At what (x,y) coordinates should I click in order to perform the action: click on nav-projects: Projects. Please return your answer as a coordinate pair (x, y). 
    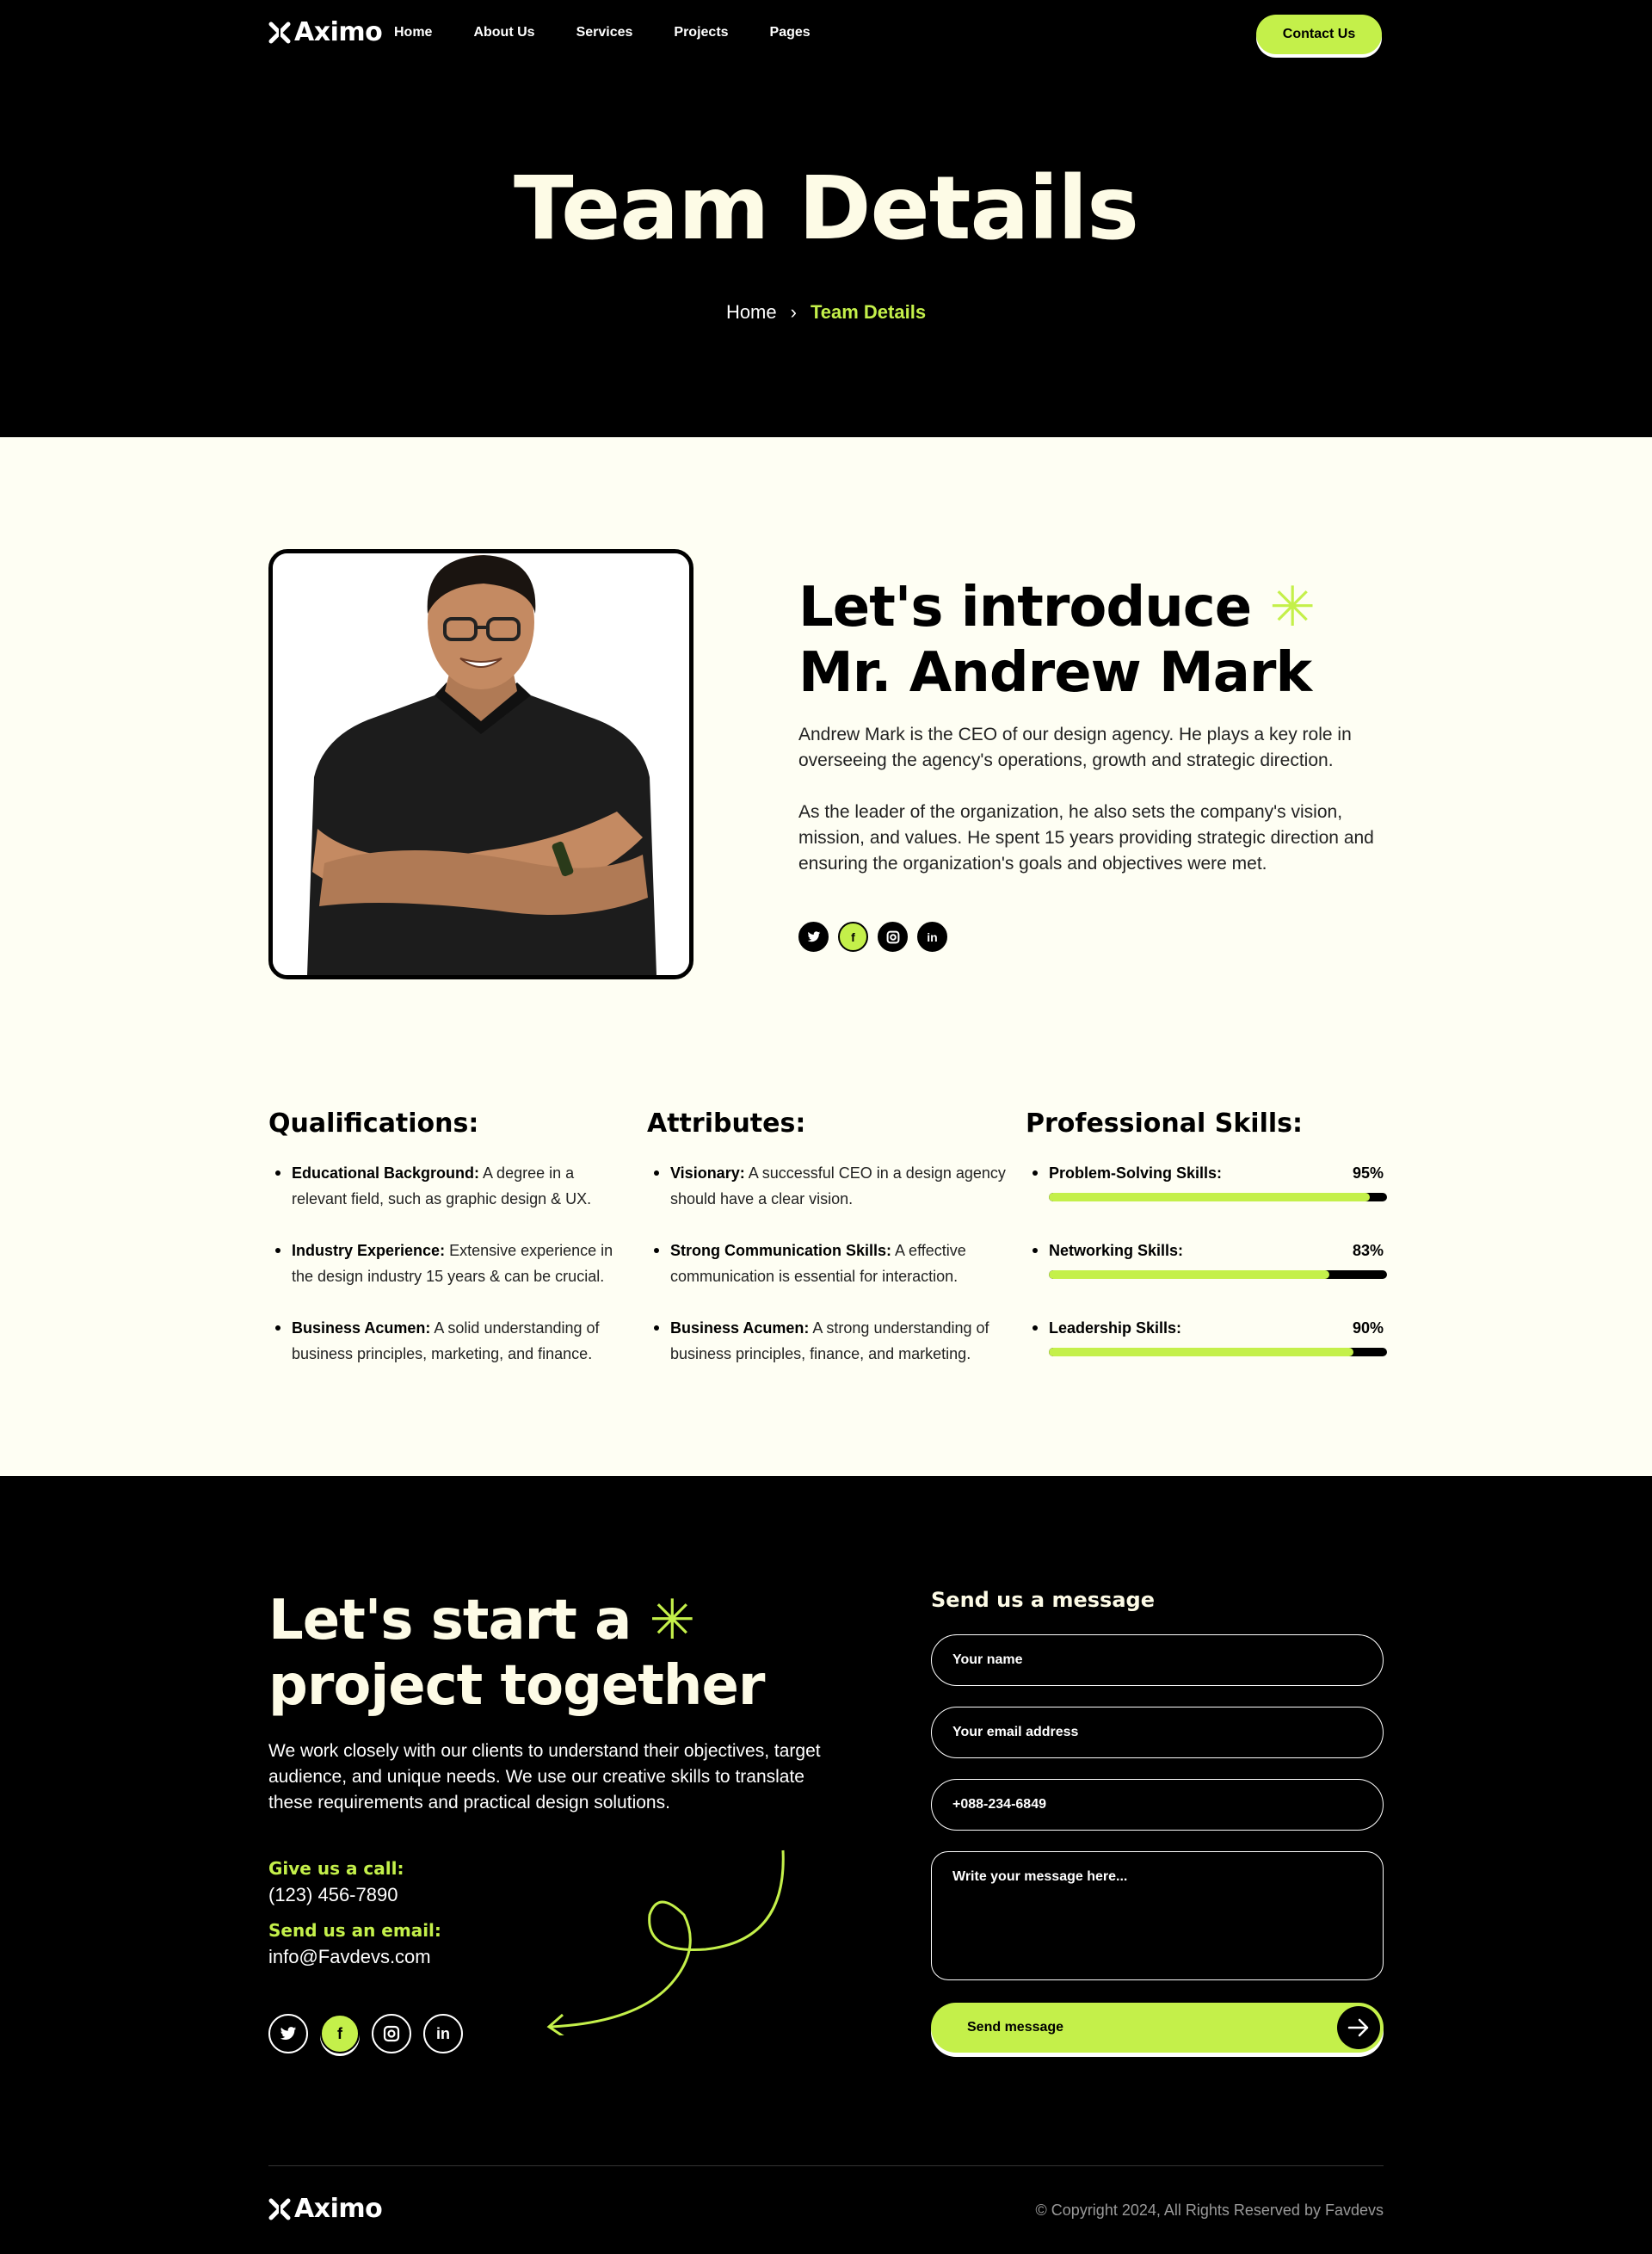
    Looking at the image, I should click on (701, 33).